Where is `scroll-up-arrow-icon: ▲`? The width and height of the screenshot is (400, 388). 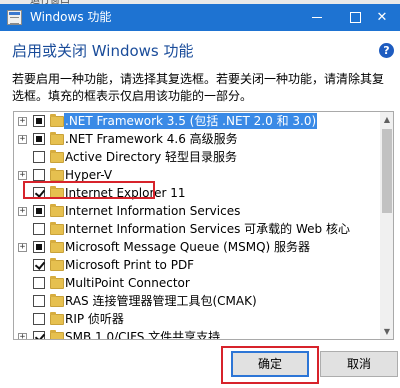 scroll-up-arrow-icon: ▲ is located at coordinates (386, 119).